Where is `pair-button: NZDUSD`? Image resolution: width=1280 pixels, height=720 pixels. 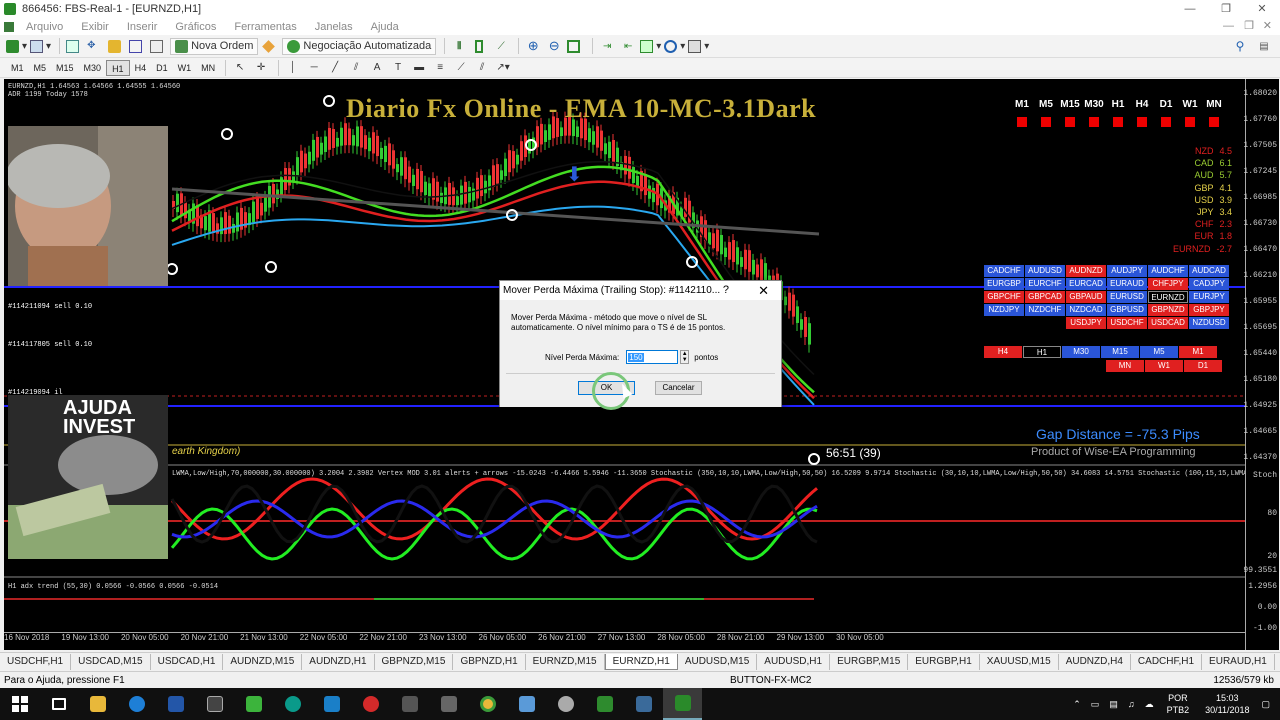
pair-button: NZDUSD is located at coordinates (1209, 323).